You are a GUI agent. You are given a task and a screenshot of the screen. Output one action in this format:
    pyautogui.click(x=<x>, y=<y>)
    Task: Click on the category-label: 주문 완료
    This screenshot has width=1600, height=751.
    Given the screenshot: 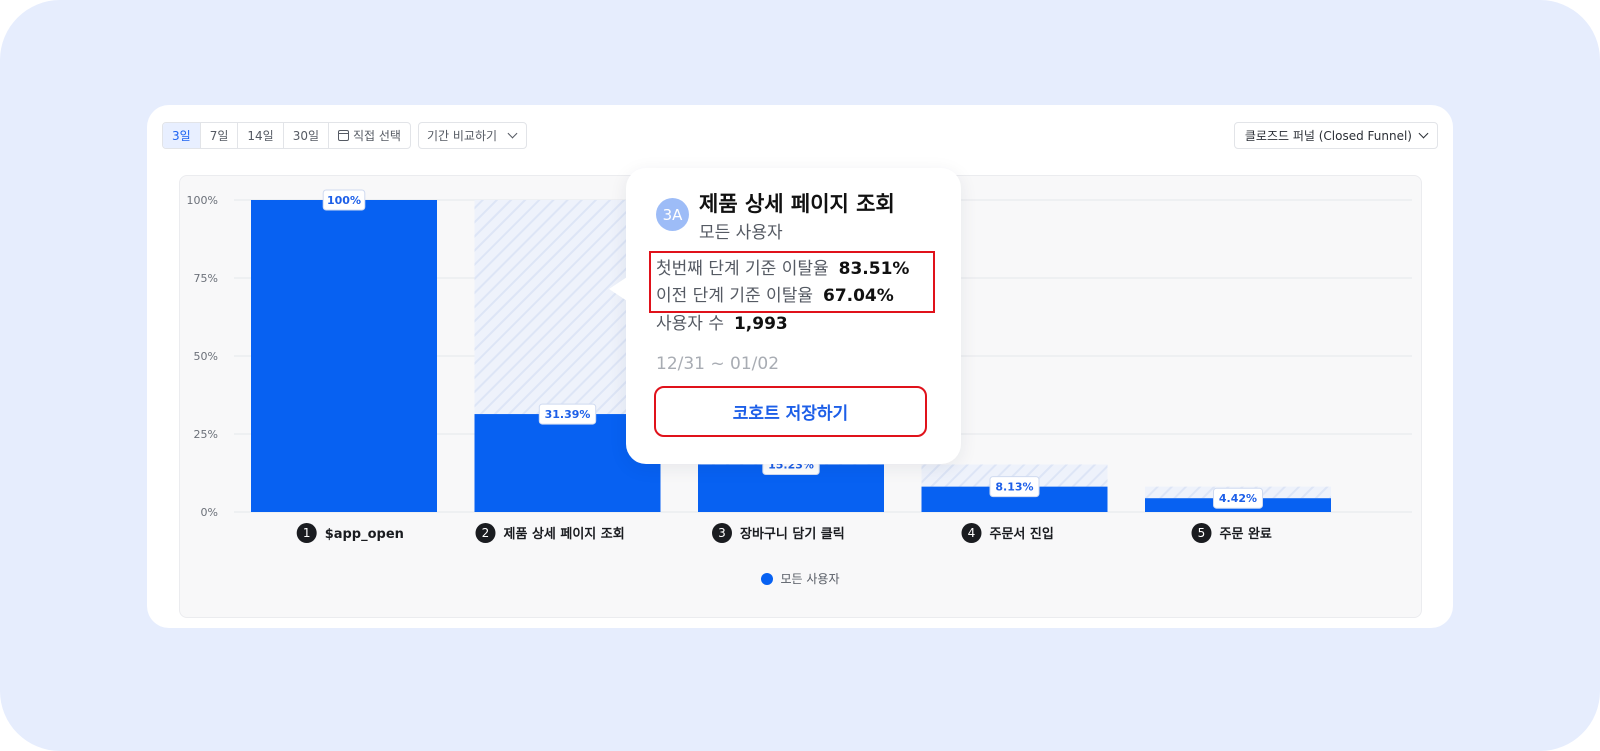 What is the action you would take?
    pyautogui.click(x=1246, y=534)
    